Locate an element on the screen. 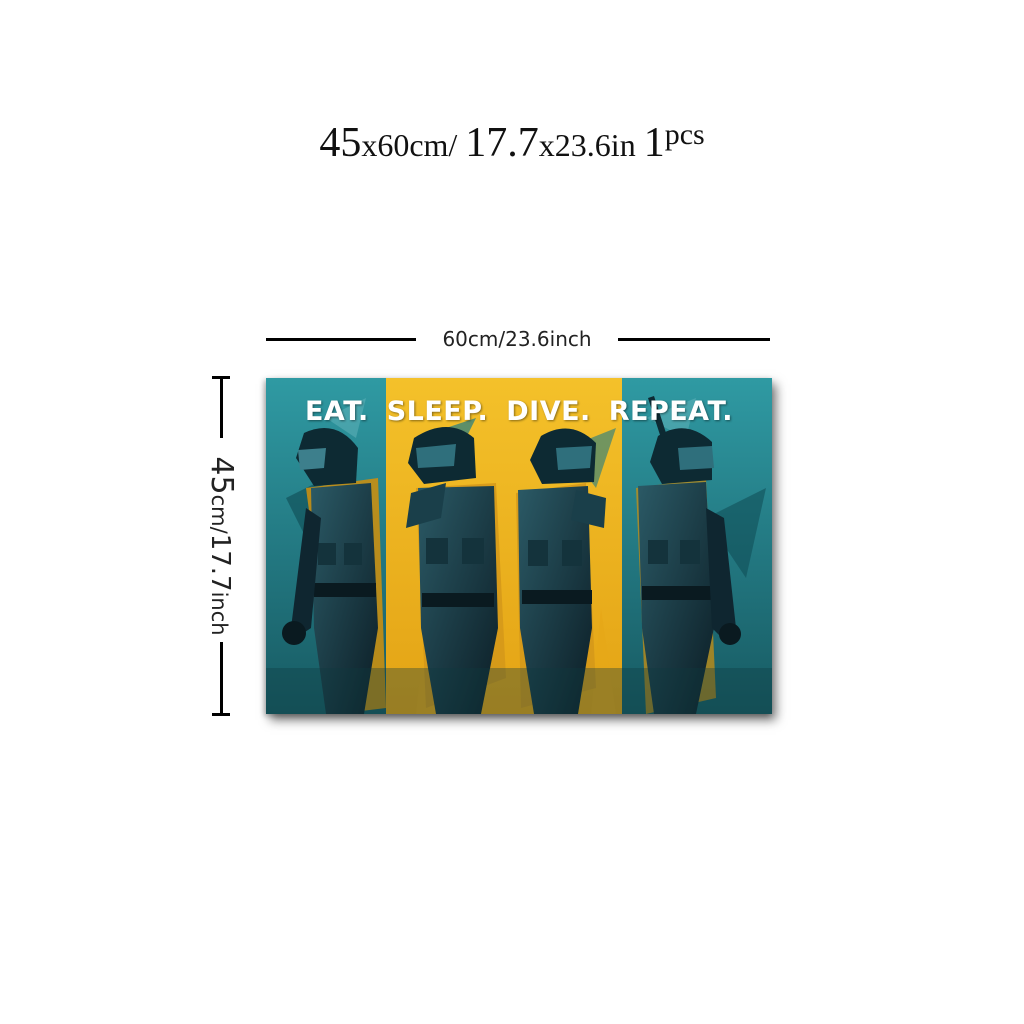  width-dimension-label: 60cm/23.6inch is located at coordinates (517, 339).